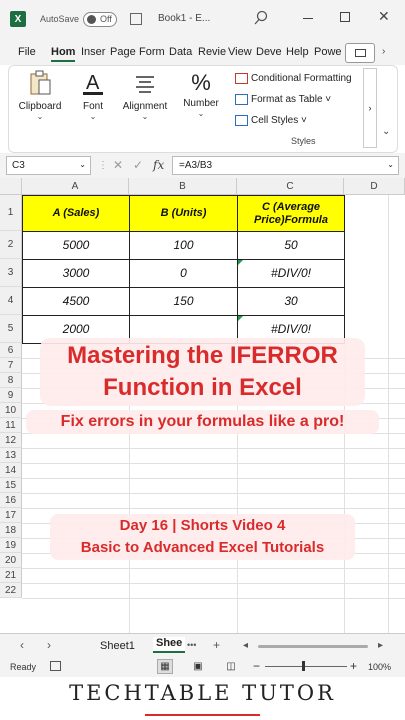 The image size is (405, 720). I want to click on row-header: 13, so click(11, 455).